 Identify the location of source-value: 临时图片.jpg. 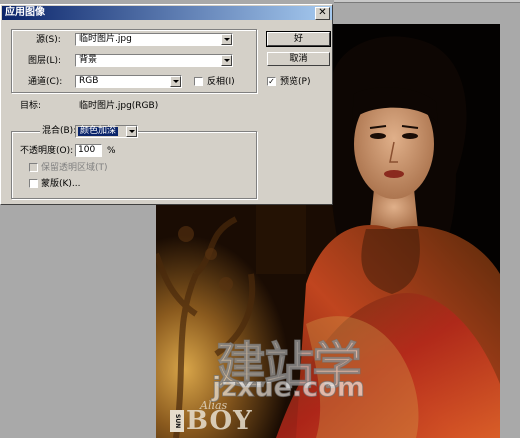
(105, 39).